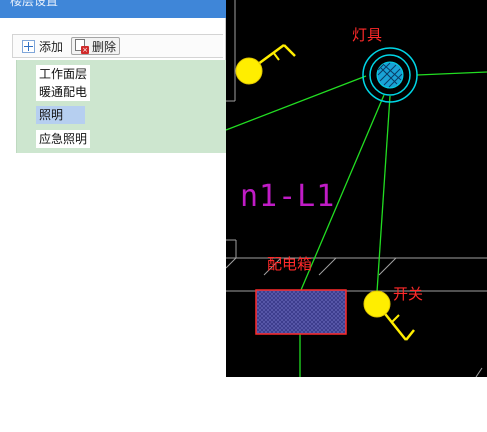 The width and height of the screenshot is (487, 432). I want to click on floor-list-item: 工作面层, so click(63, 74).